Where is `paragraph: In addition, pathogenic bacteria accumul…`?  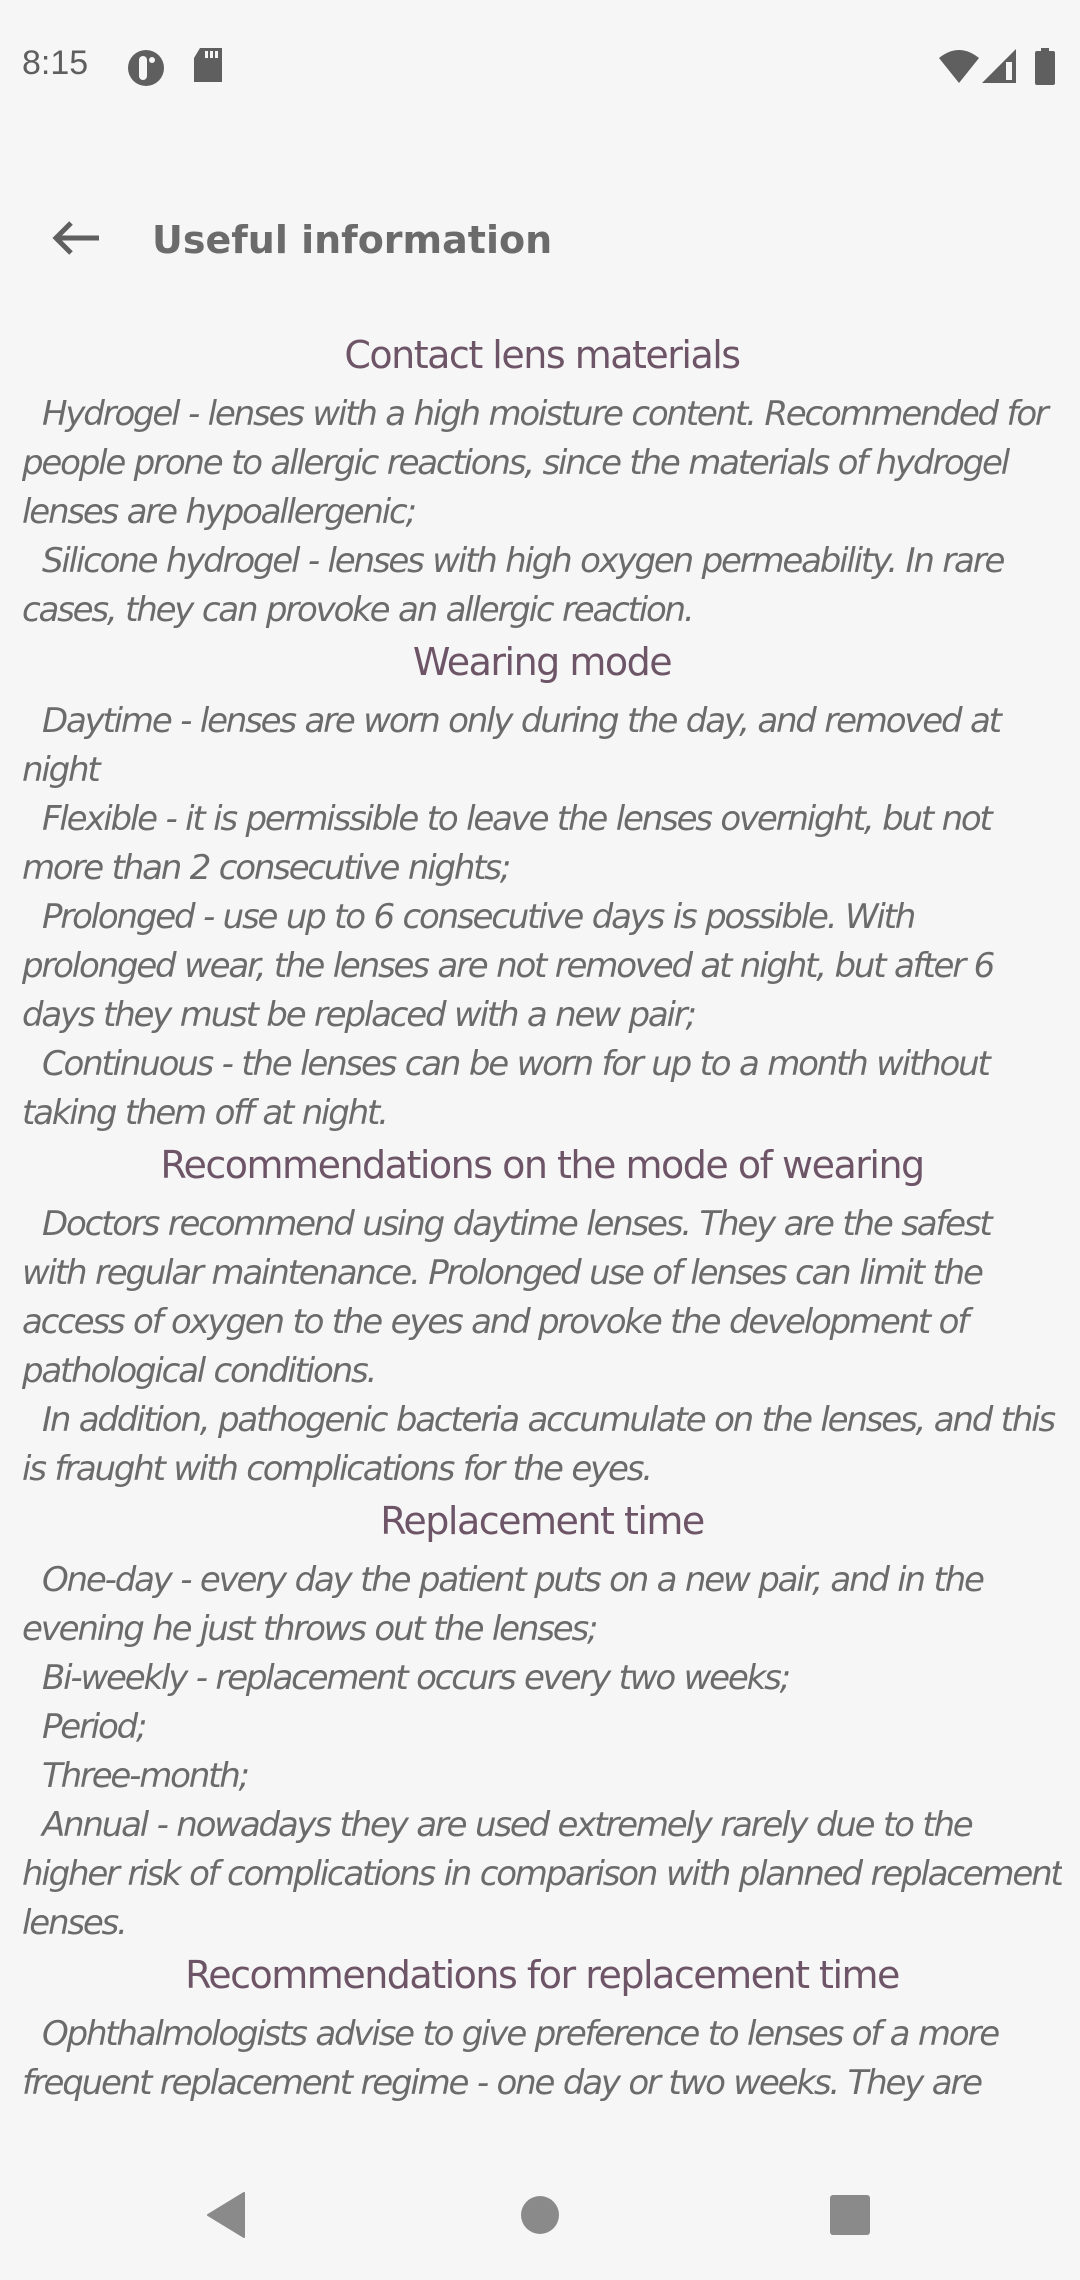 paragraph: In addition, pathogenic bacteria accumul… is located at coordinates (539, 1444).